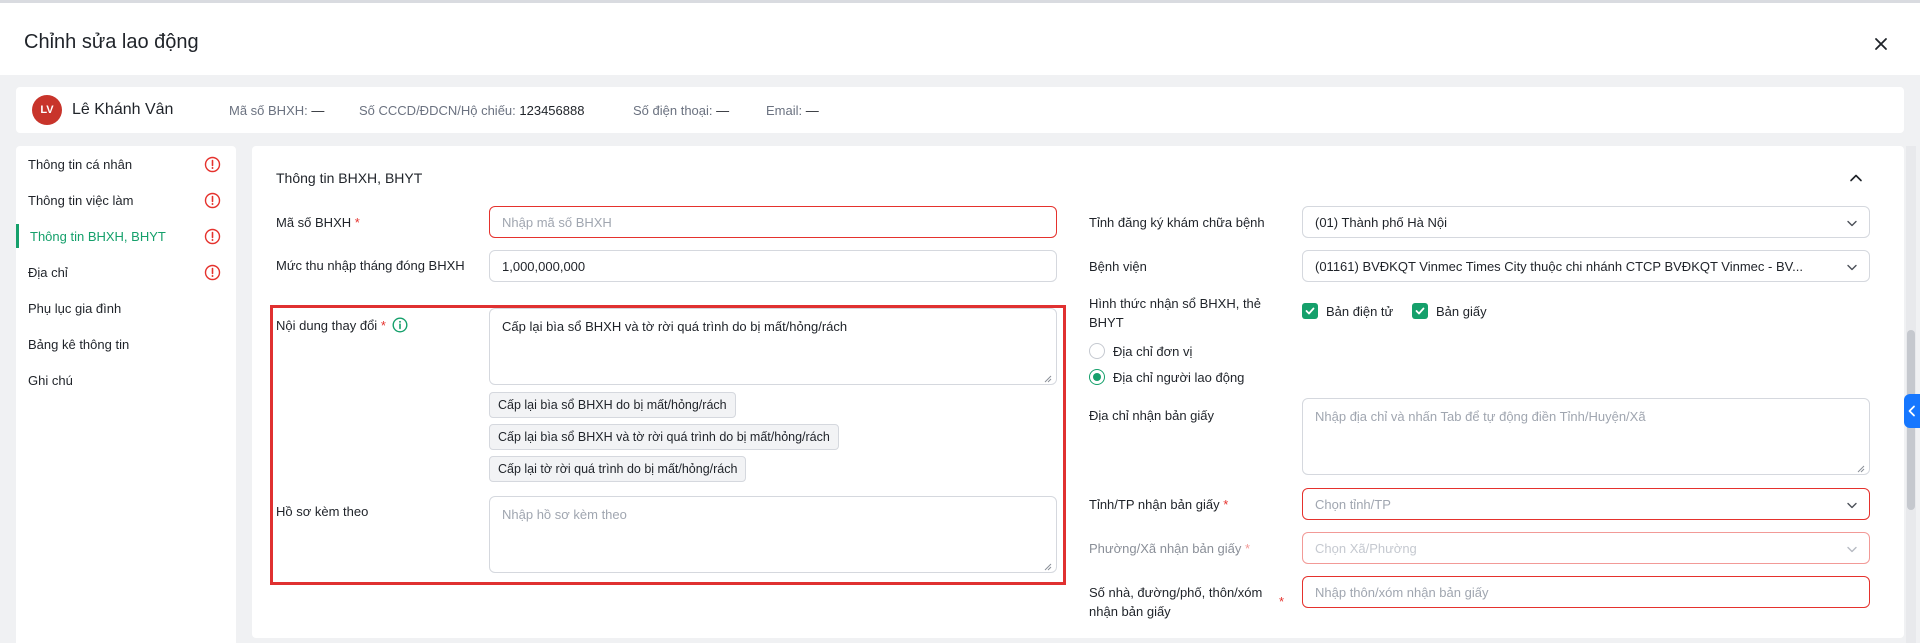 The height and width of the screenshot is (643, 1920). What do you see at coordinates (126, 380) in the screenshot?
I see `sidebar-item-notes: Ghi chú` at bounding box center [126, 380].